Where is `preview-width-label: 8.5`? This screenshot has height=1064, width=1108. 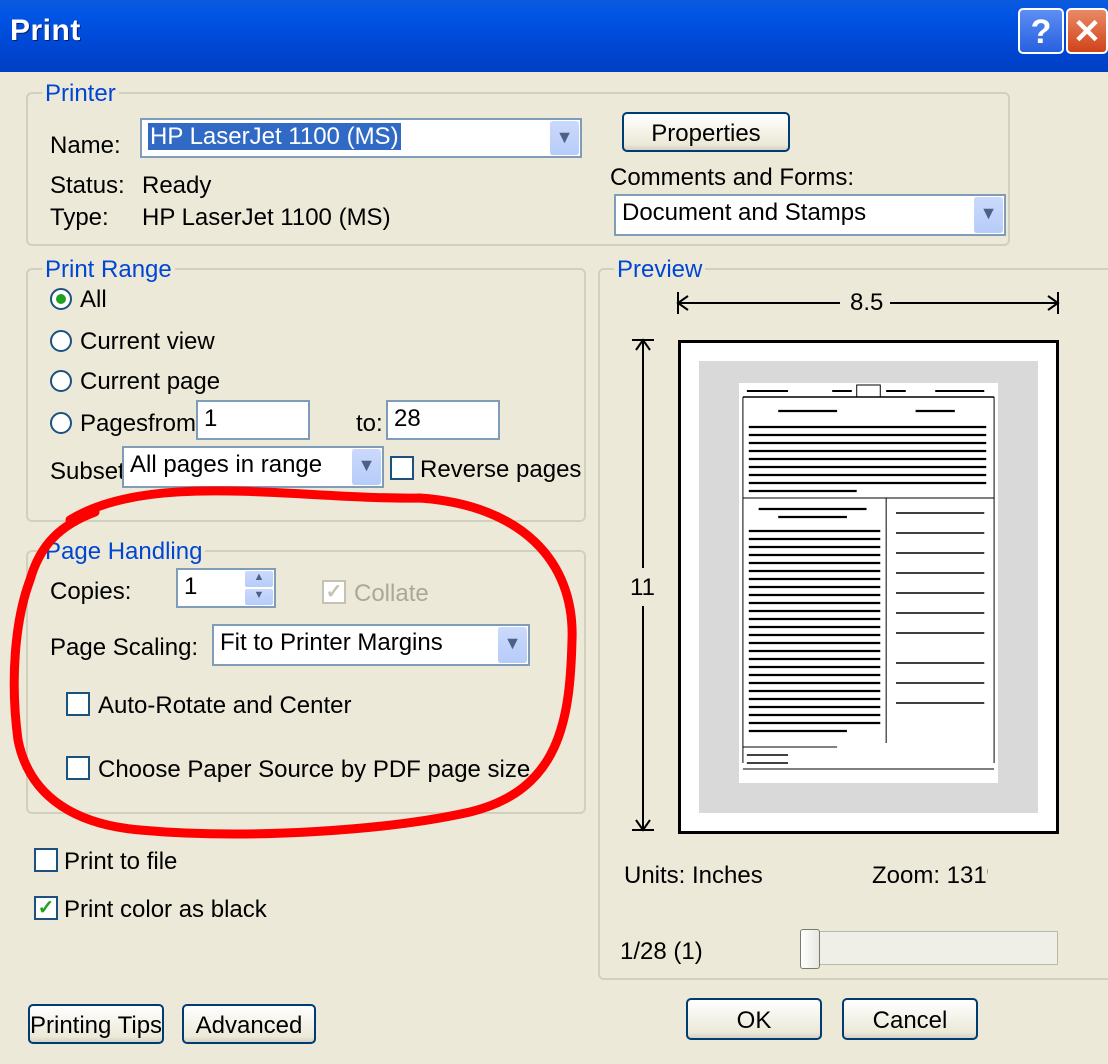 preview-width-label: 8.5 is located at coordinates (867, 302).